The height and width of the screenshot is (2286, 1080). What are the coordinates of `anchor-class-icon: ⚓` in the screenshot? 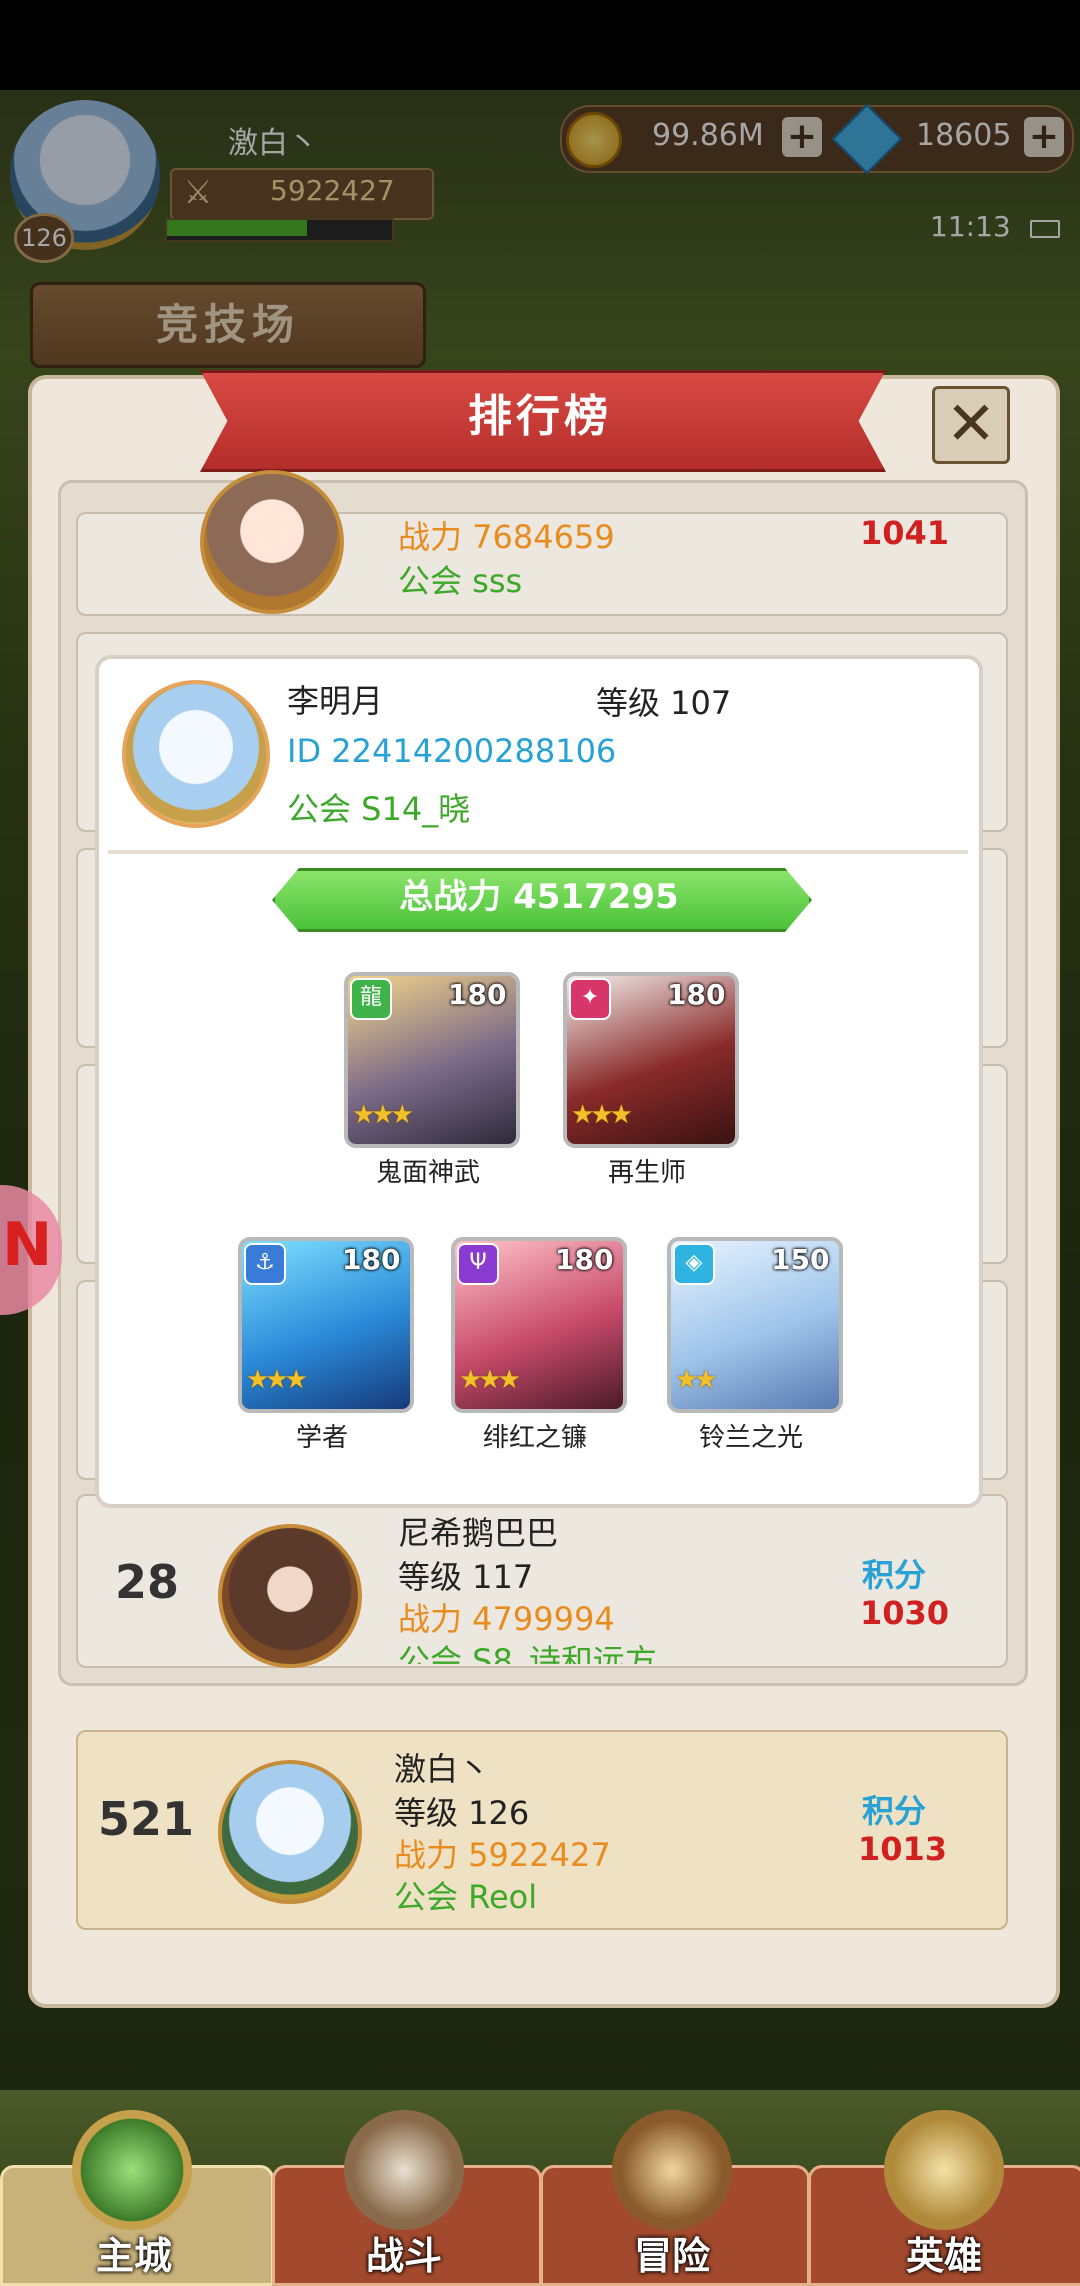 It's located at (265, 1264).